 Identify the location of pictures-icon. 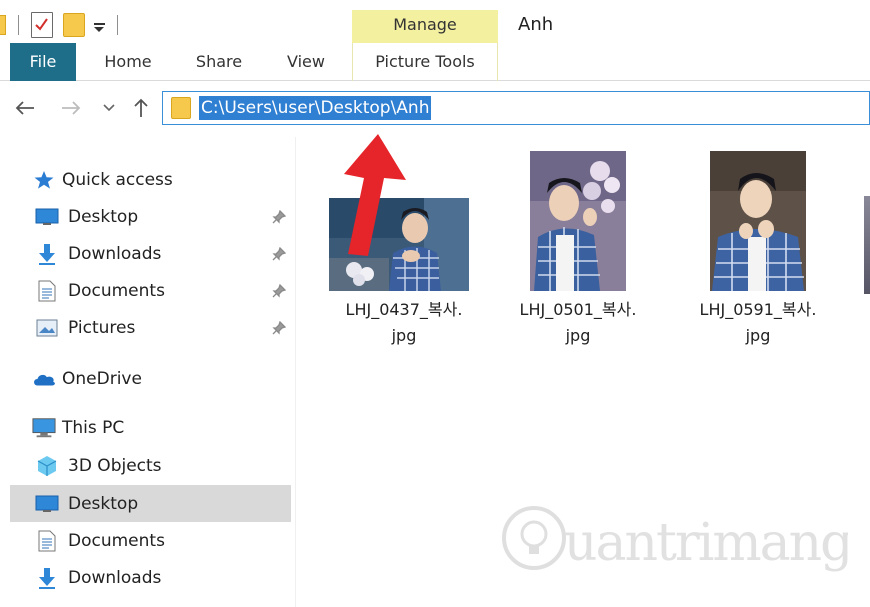
(47, 328).